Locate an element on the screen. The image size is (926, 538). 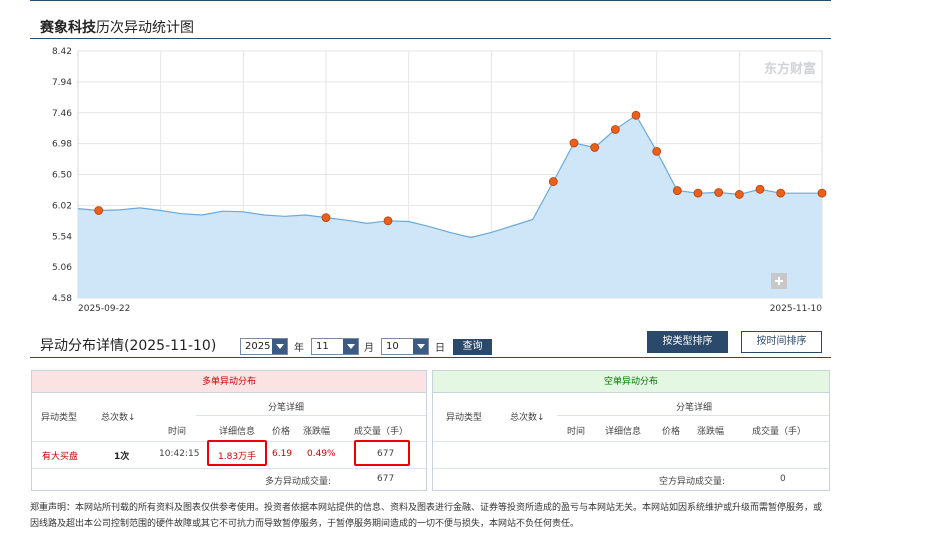
query-button: 查询 is located at coordinates (472, 347).